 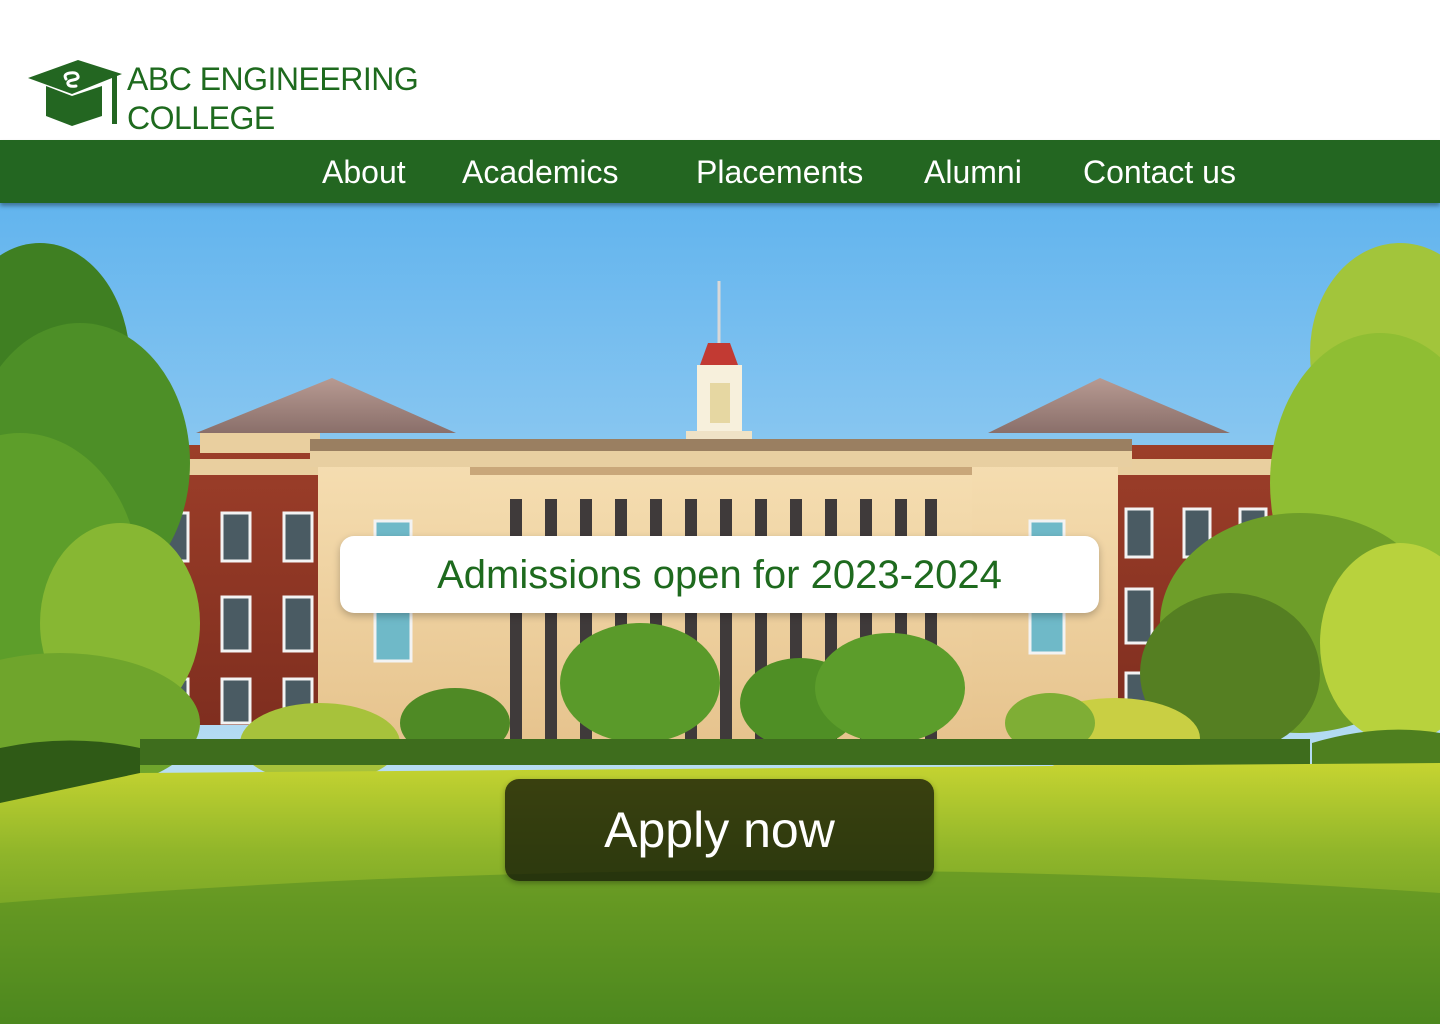 I want to click on nav-item-placements: Placements, so click(x=779, y=172).